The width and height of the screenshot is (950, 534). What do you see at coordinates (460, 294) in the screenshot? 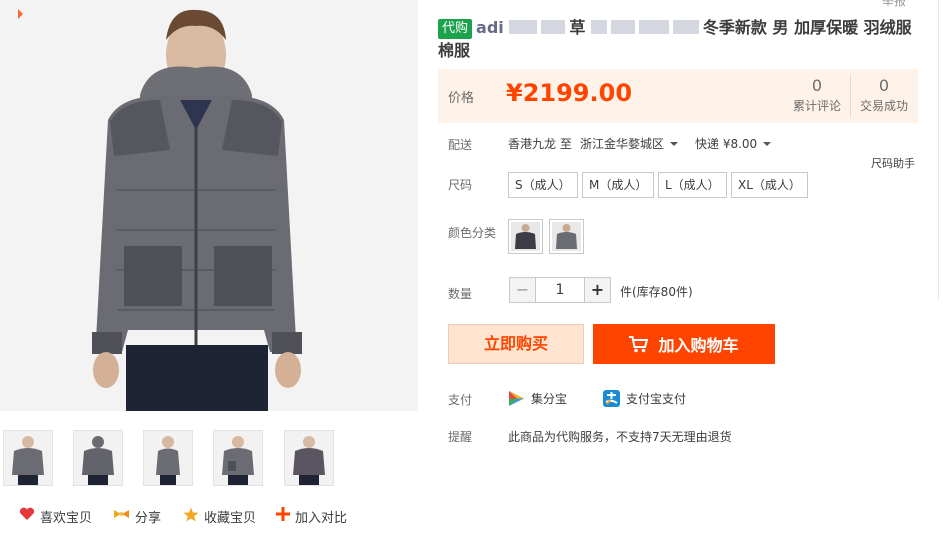
I see `quantity-label: 数量` at bounding box center [460, 294].